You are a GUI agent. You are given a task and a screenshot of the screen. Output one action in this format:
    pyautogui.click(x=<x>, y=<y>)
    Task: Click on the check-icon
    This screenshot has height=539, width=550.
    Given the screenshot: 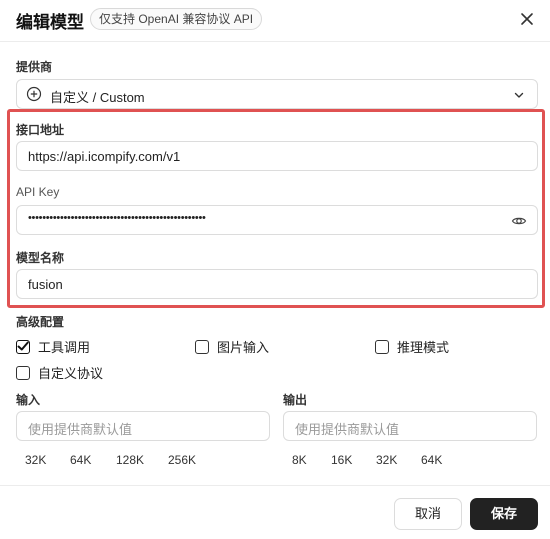 What is the action you would take?
    pyautogui.click(x=23, y=345)
    